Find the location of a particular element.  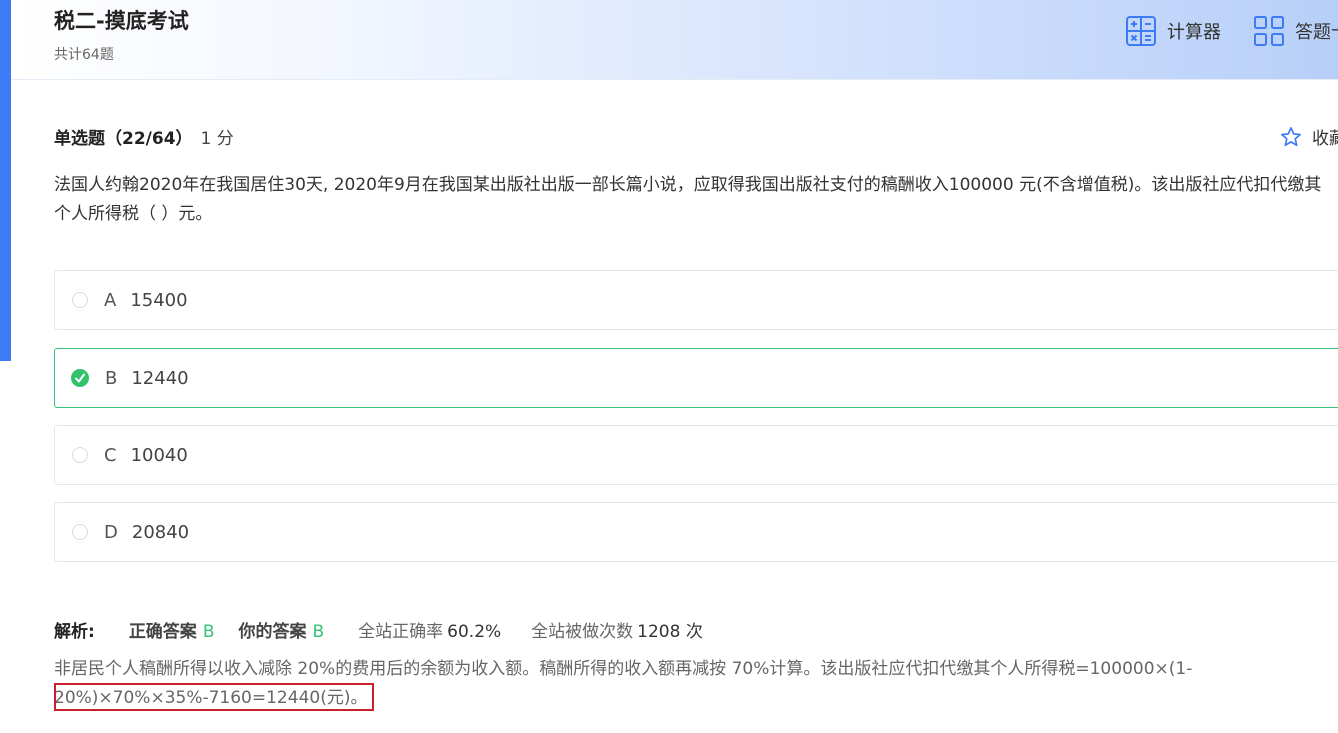

answer-sheet-button: 答题卡 is located at coordinates (1295, 31).